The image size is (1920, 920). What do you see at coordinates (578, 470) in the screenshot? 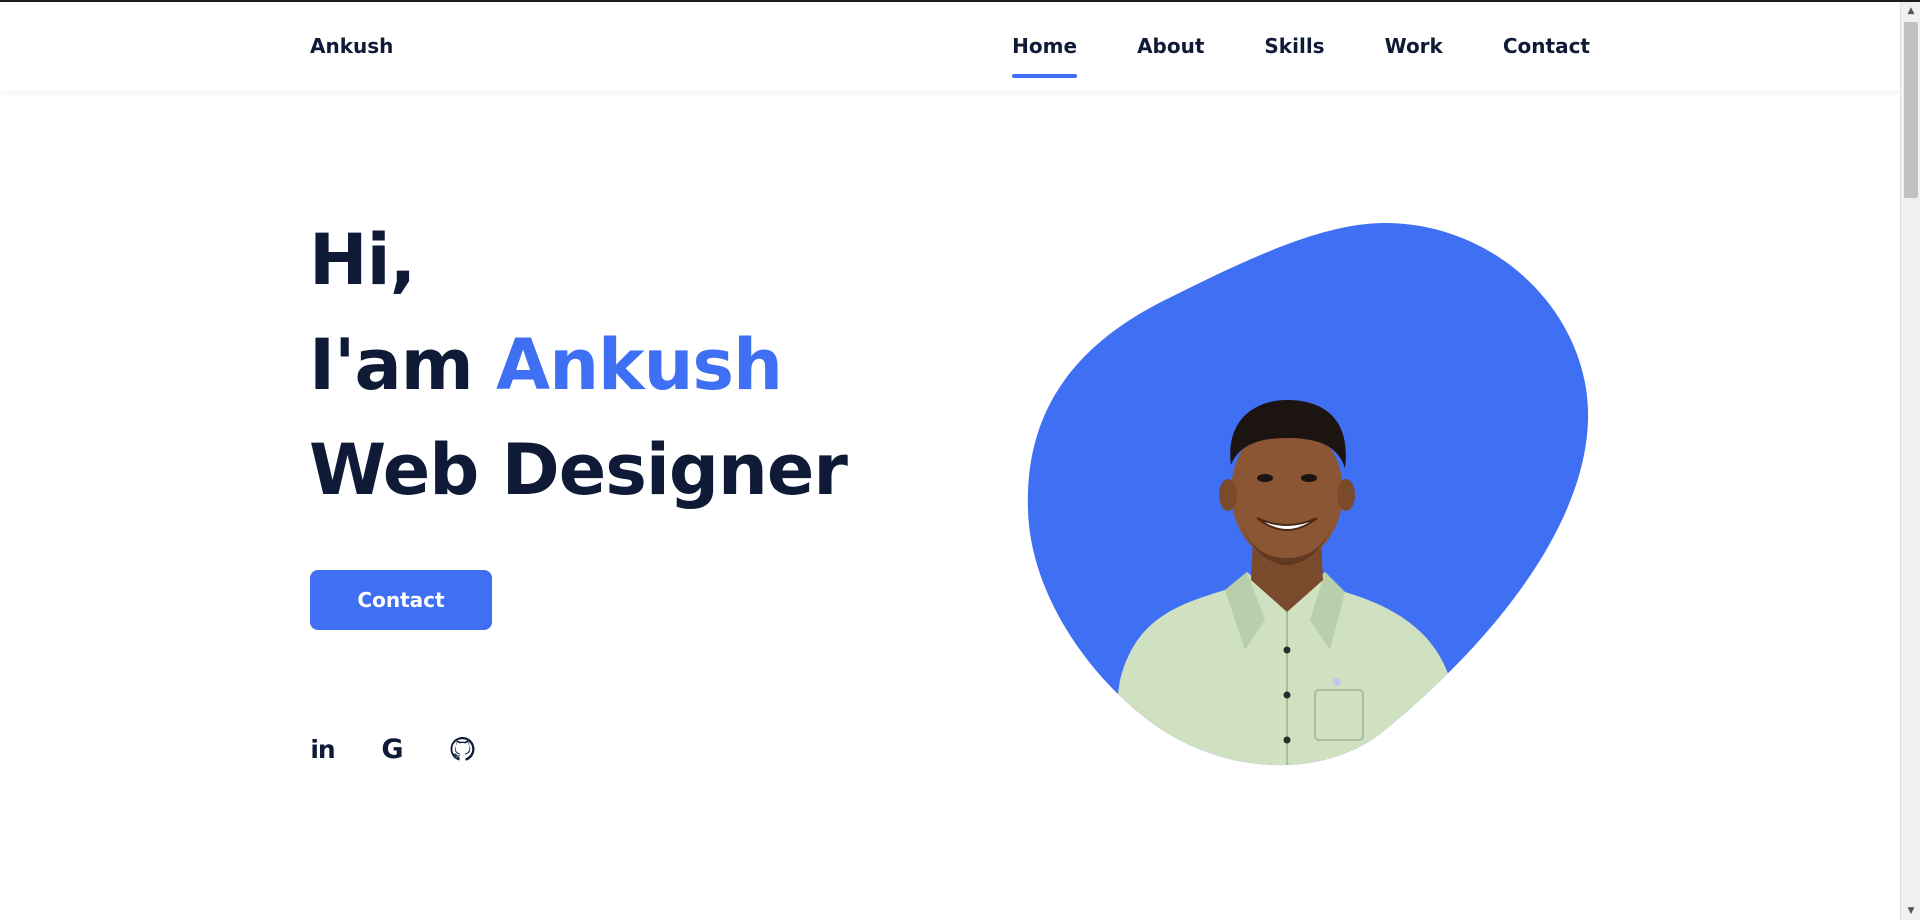
I see `hero-role: Web Designer` at bounding box center [578, 470].